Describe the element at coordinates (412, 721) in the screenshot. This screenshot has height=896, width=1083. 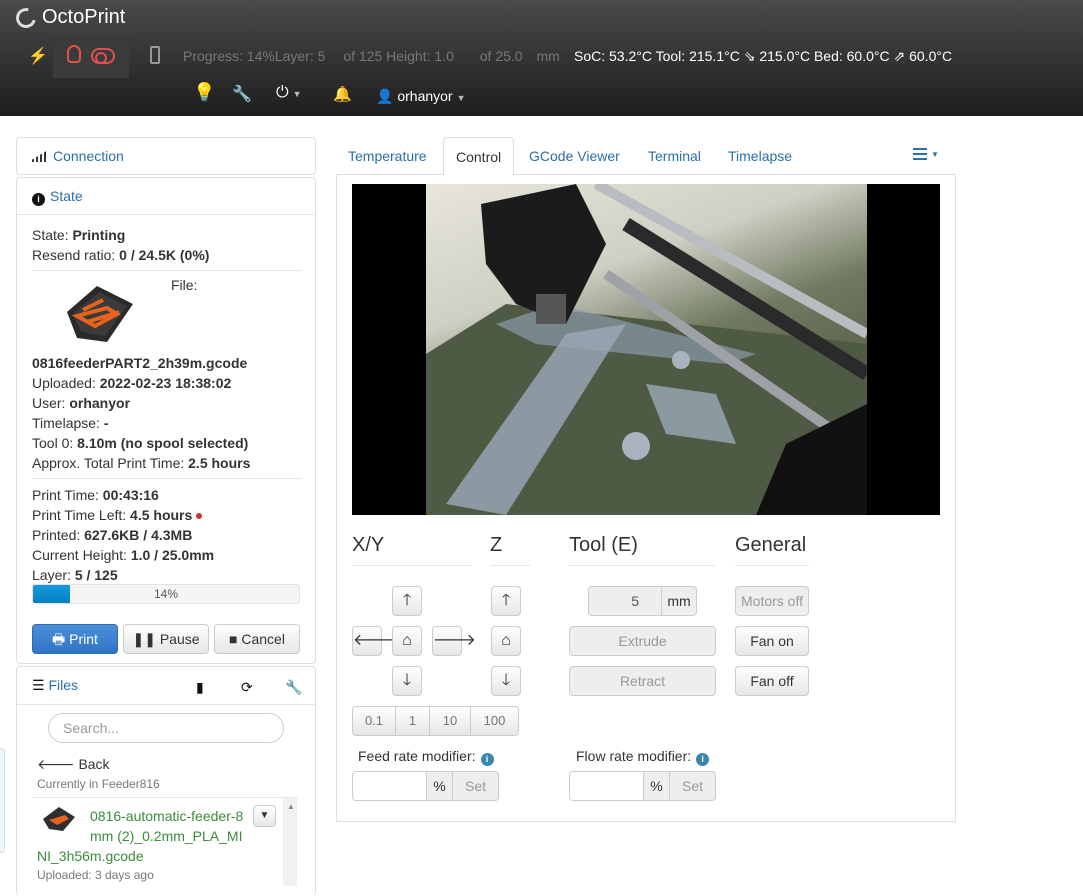
I see `step-1-button: 1` at that location.